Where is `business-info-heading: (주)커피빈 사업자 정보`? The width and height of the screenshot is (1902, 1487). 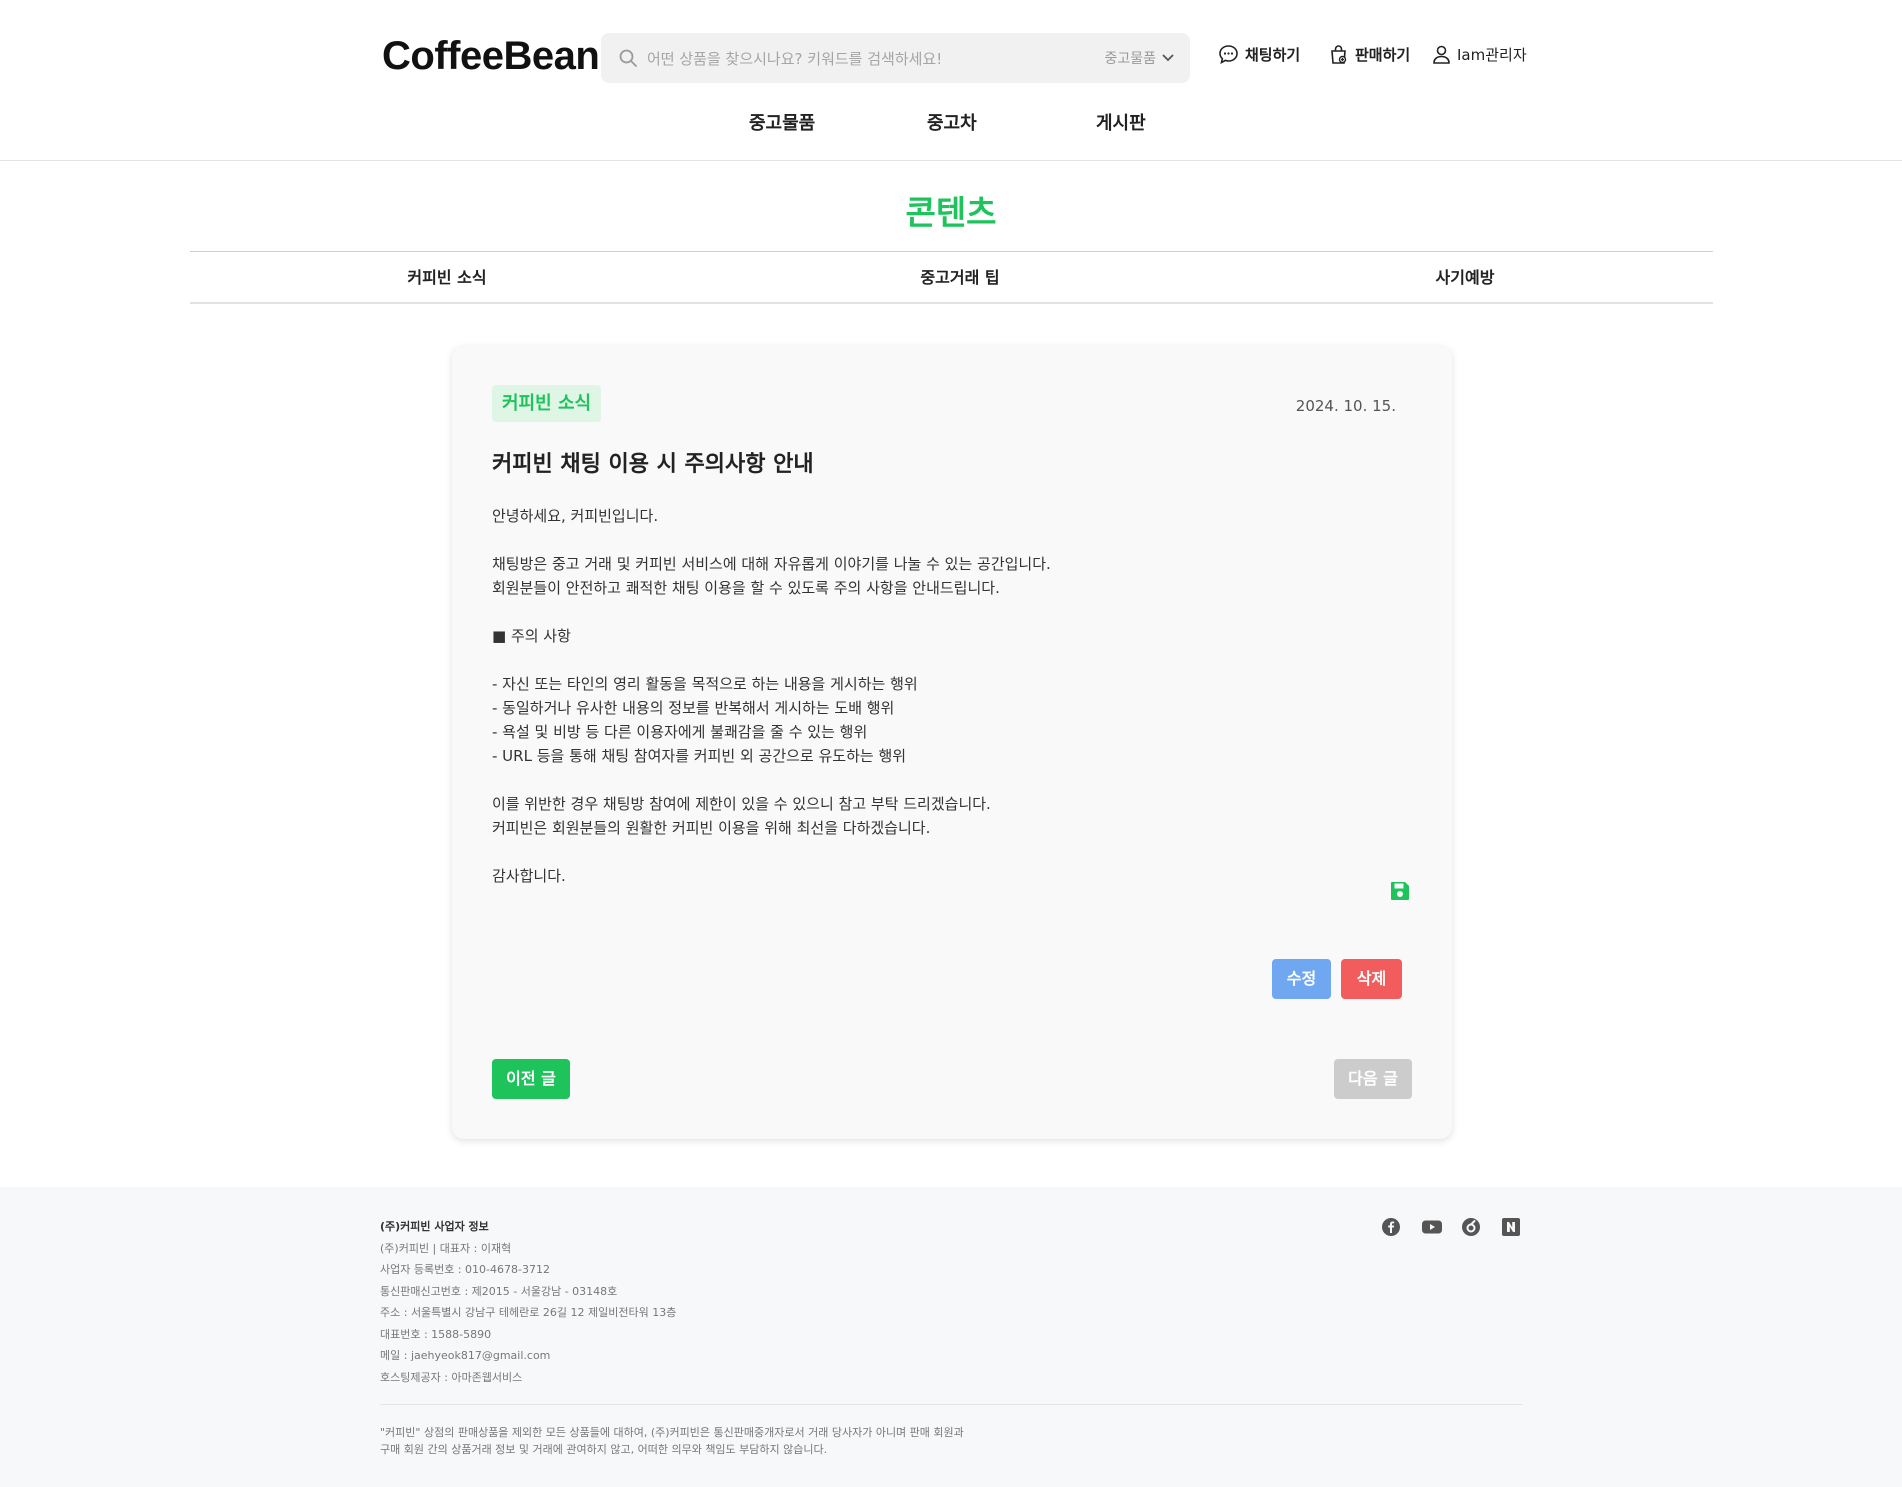
business-info-heading: (주)커피빈 사업자 정보 is located at coordinates (434, 1226).